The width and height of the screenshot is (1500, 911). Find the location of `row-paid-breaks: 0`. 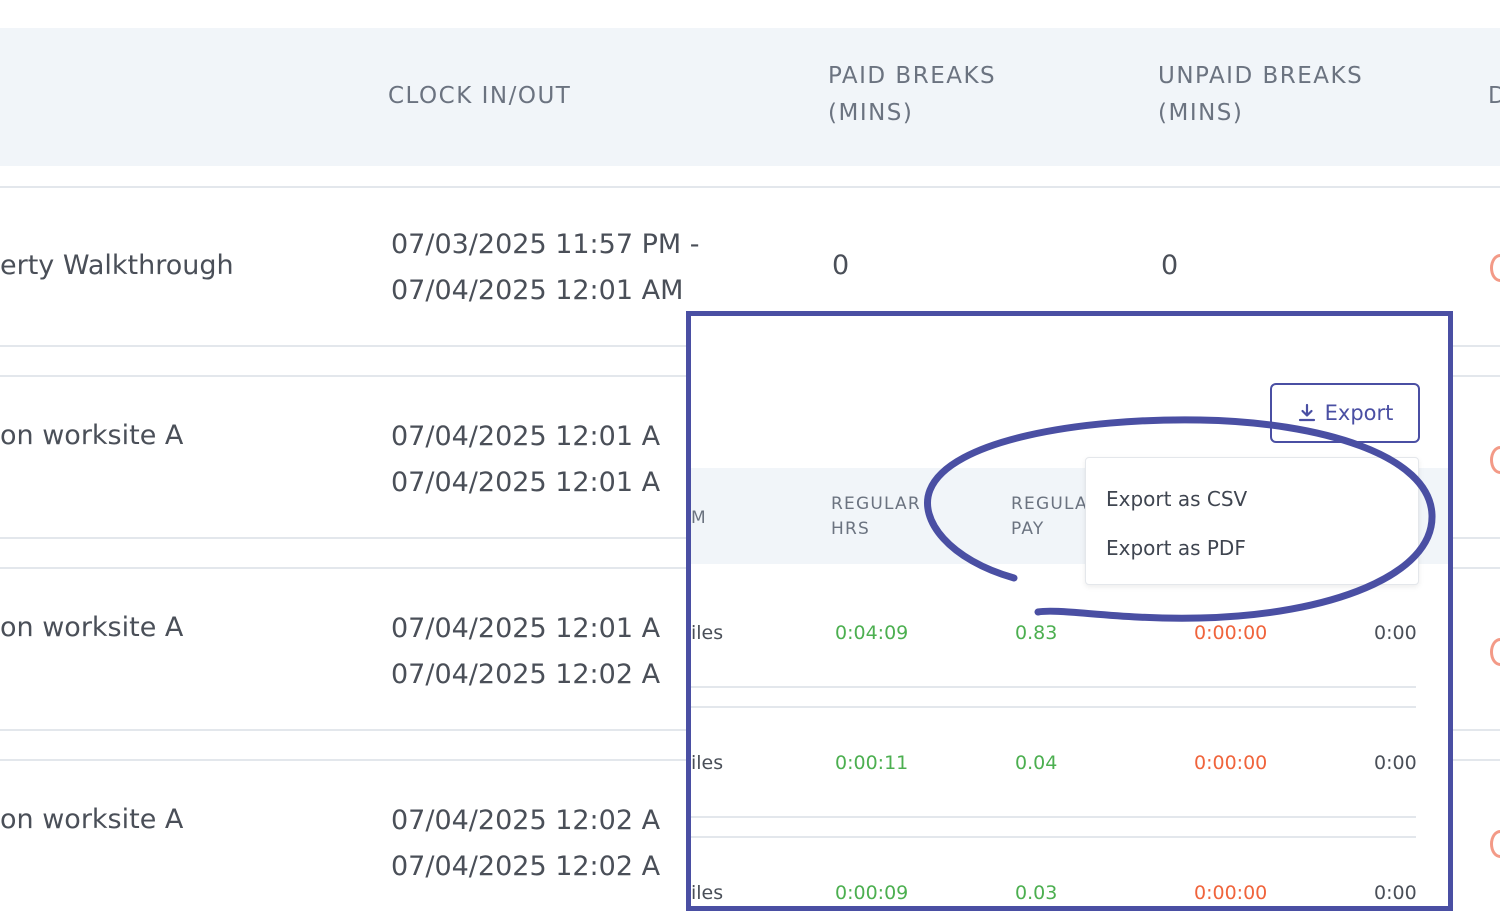

row-paid-breaks: 0 is located at coordinates (841, 265).